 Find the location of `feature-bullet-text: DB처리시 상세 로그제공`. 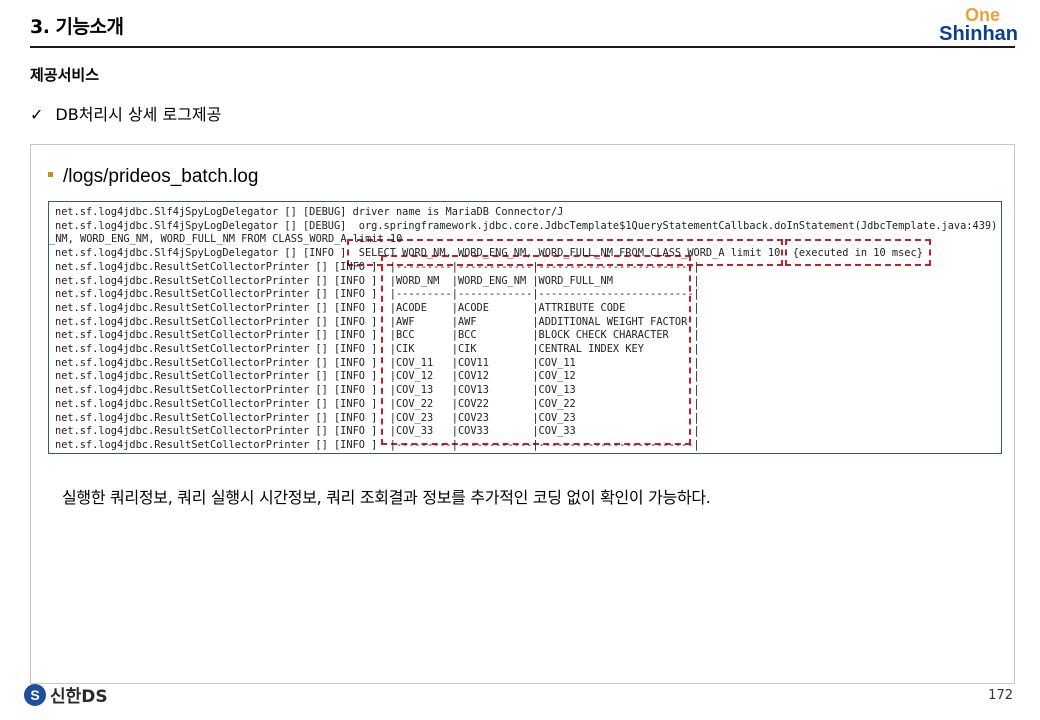

feature-bullet-text: DB처리시 상세 로그제공 is located at coordinates (138, 114).